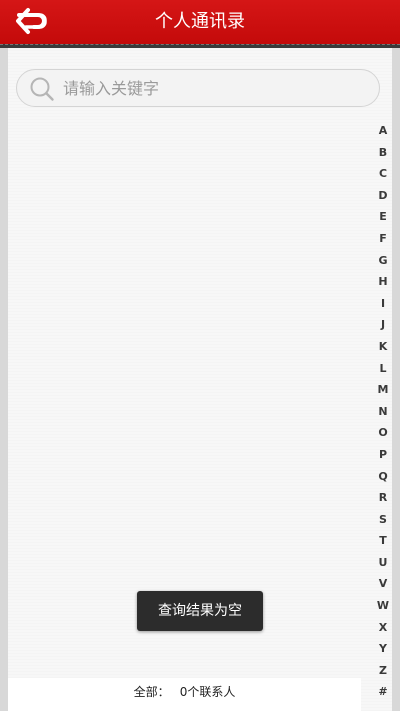  What do you see at coordinates (383, 174) in the screenshot?
I see `index-letter-c: C` at bounding box center [383, 174].